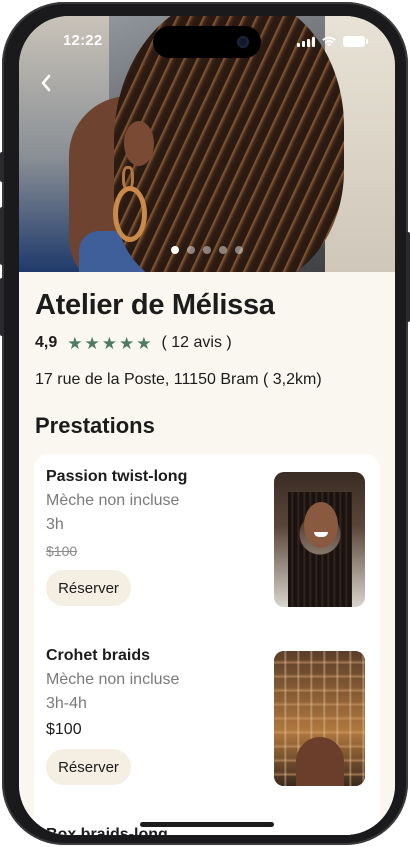  What do you see at coordinates (207, 824) in the screenshot?
I see `home-indicator` at bounding box center [207, 824].